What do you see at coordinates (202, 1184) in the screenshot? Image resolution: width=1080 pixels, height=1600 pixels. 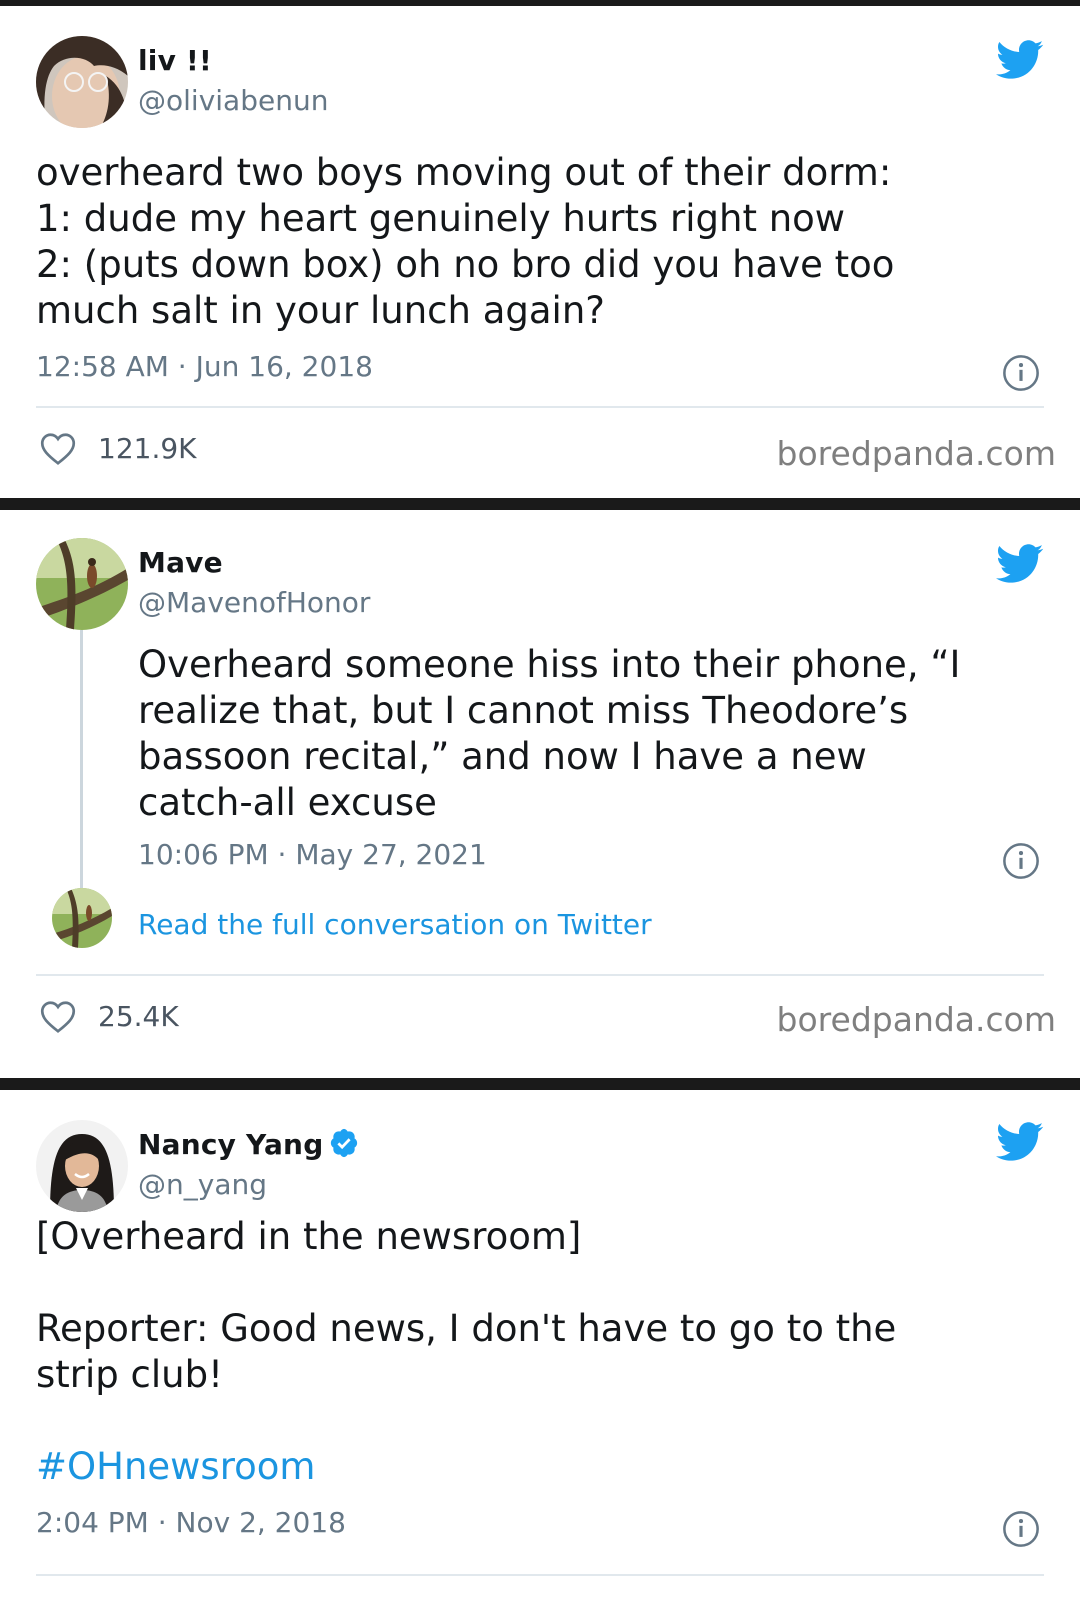 I see `user-handle: @n_yang` at bounding box center [202, 1184].